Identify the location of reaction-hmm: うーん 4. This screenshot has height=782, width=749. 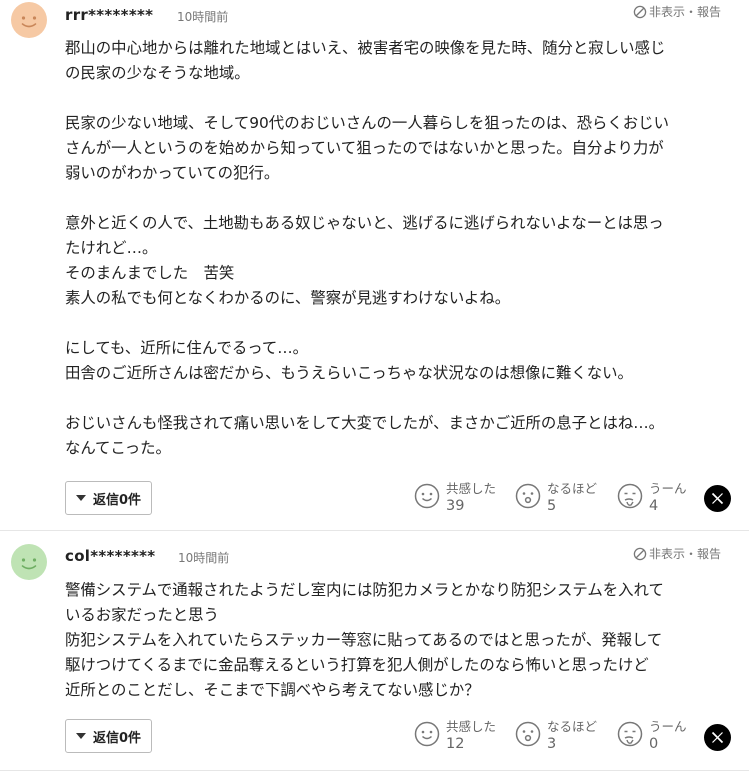
(652, 497).